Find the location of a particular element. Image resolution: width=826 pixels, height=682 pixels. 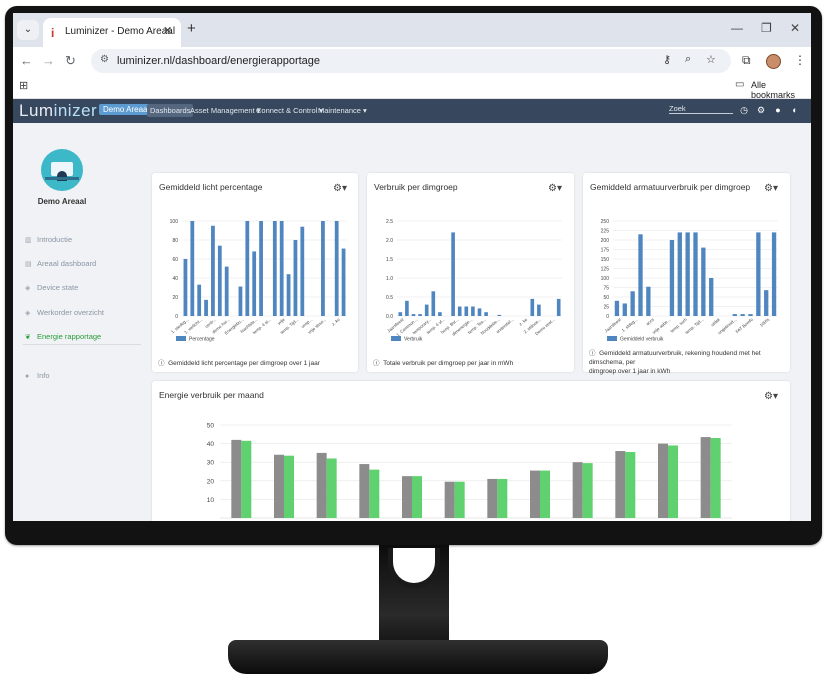

tab-search-button: ⌄ is located at coordinates (28, 30).